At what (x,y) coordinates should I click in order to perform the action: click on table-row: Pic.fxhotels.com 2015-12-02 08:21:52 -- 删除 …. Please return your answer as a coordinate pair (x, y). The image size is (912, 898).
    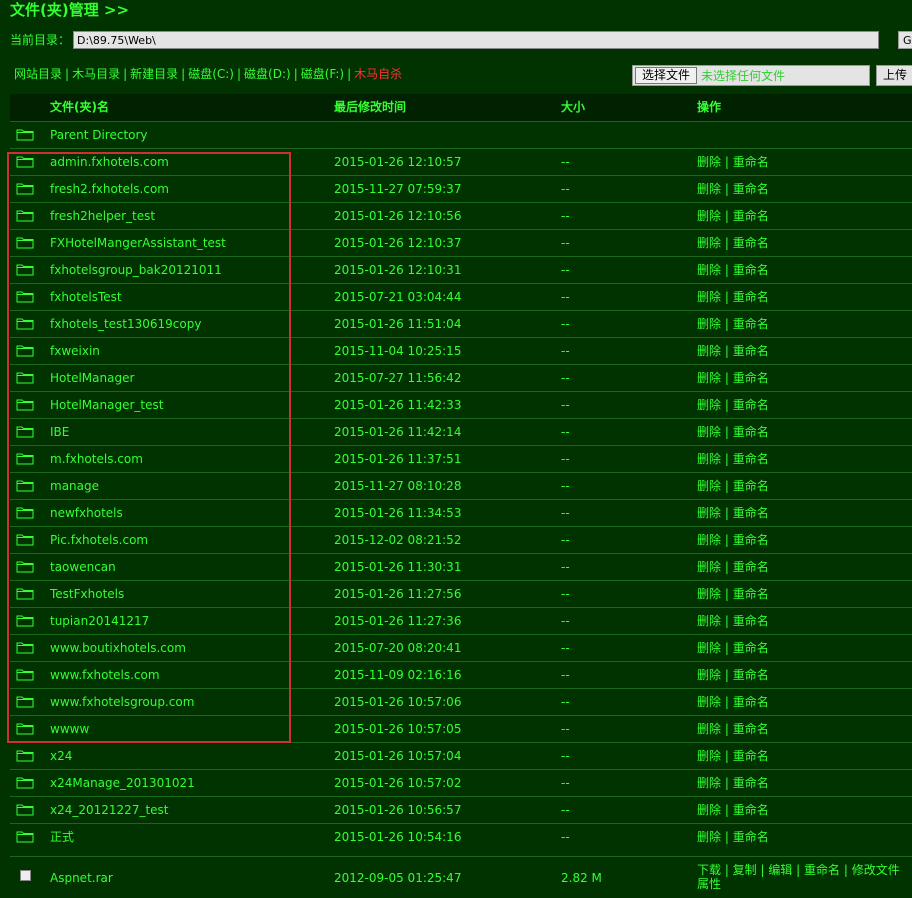
    Looking at the image, I should click on (461, 539).